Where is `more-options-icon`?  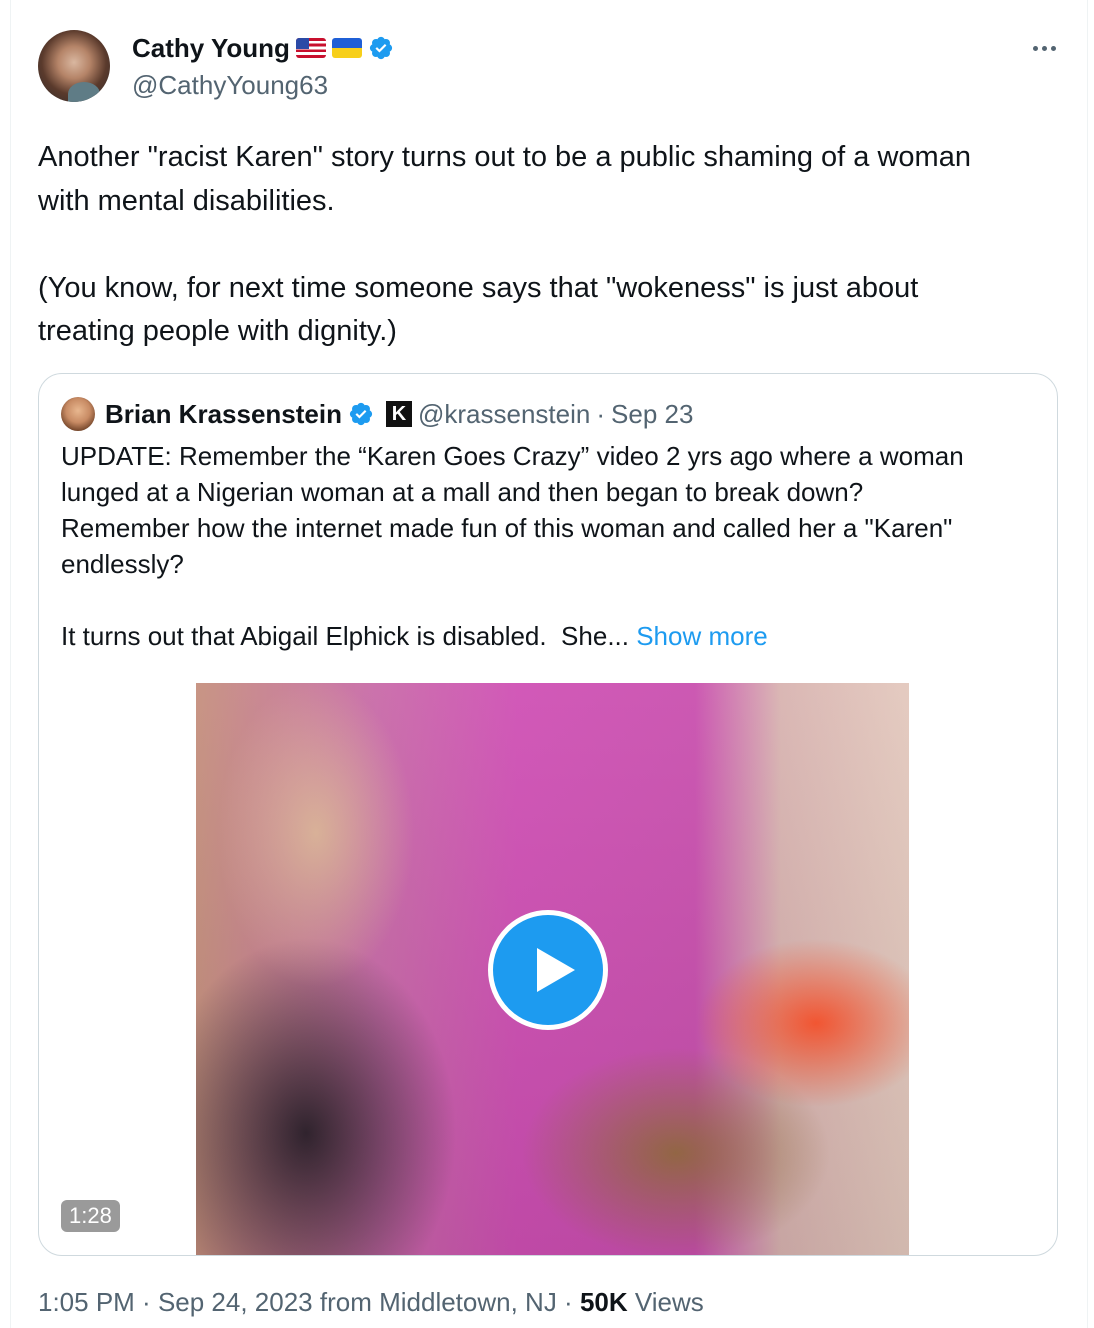 more-options-icon is located at coordinates (1044, 48).